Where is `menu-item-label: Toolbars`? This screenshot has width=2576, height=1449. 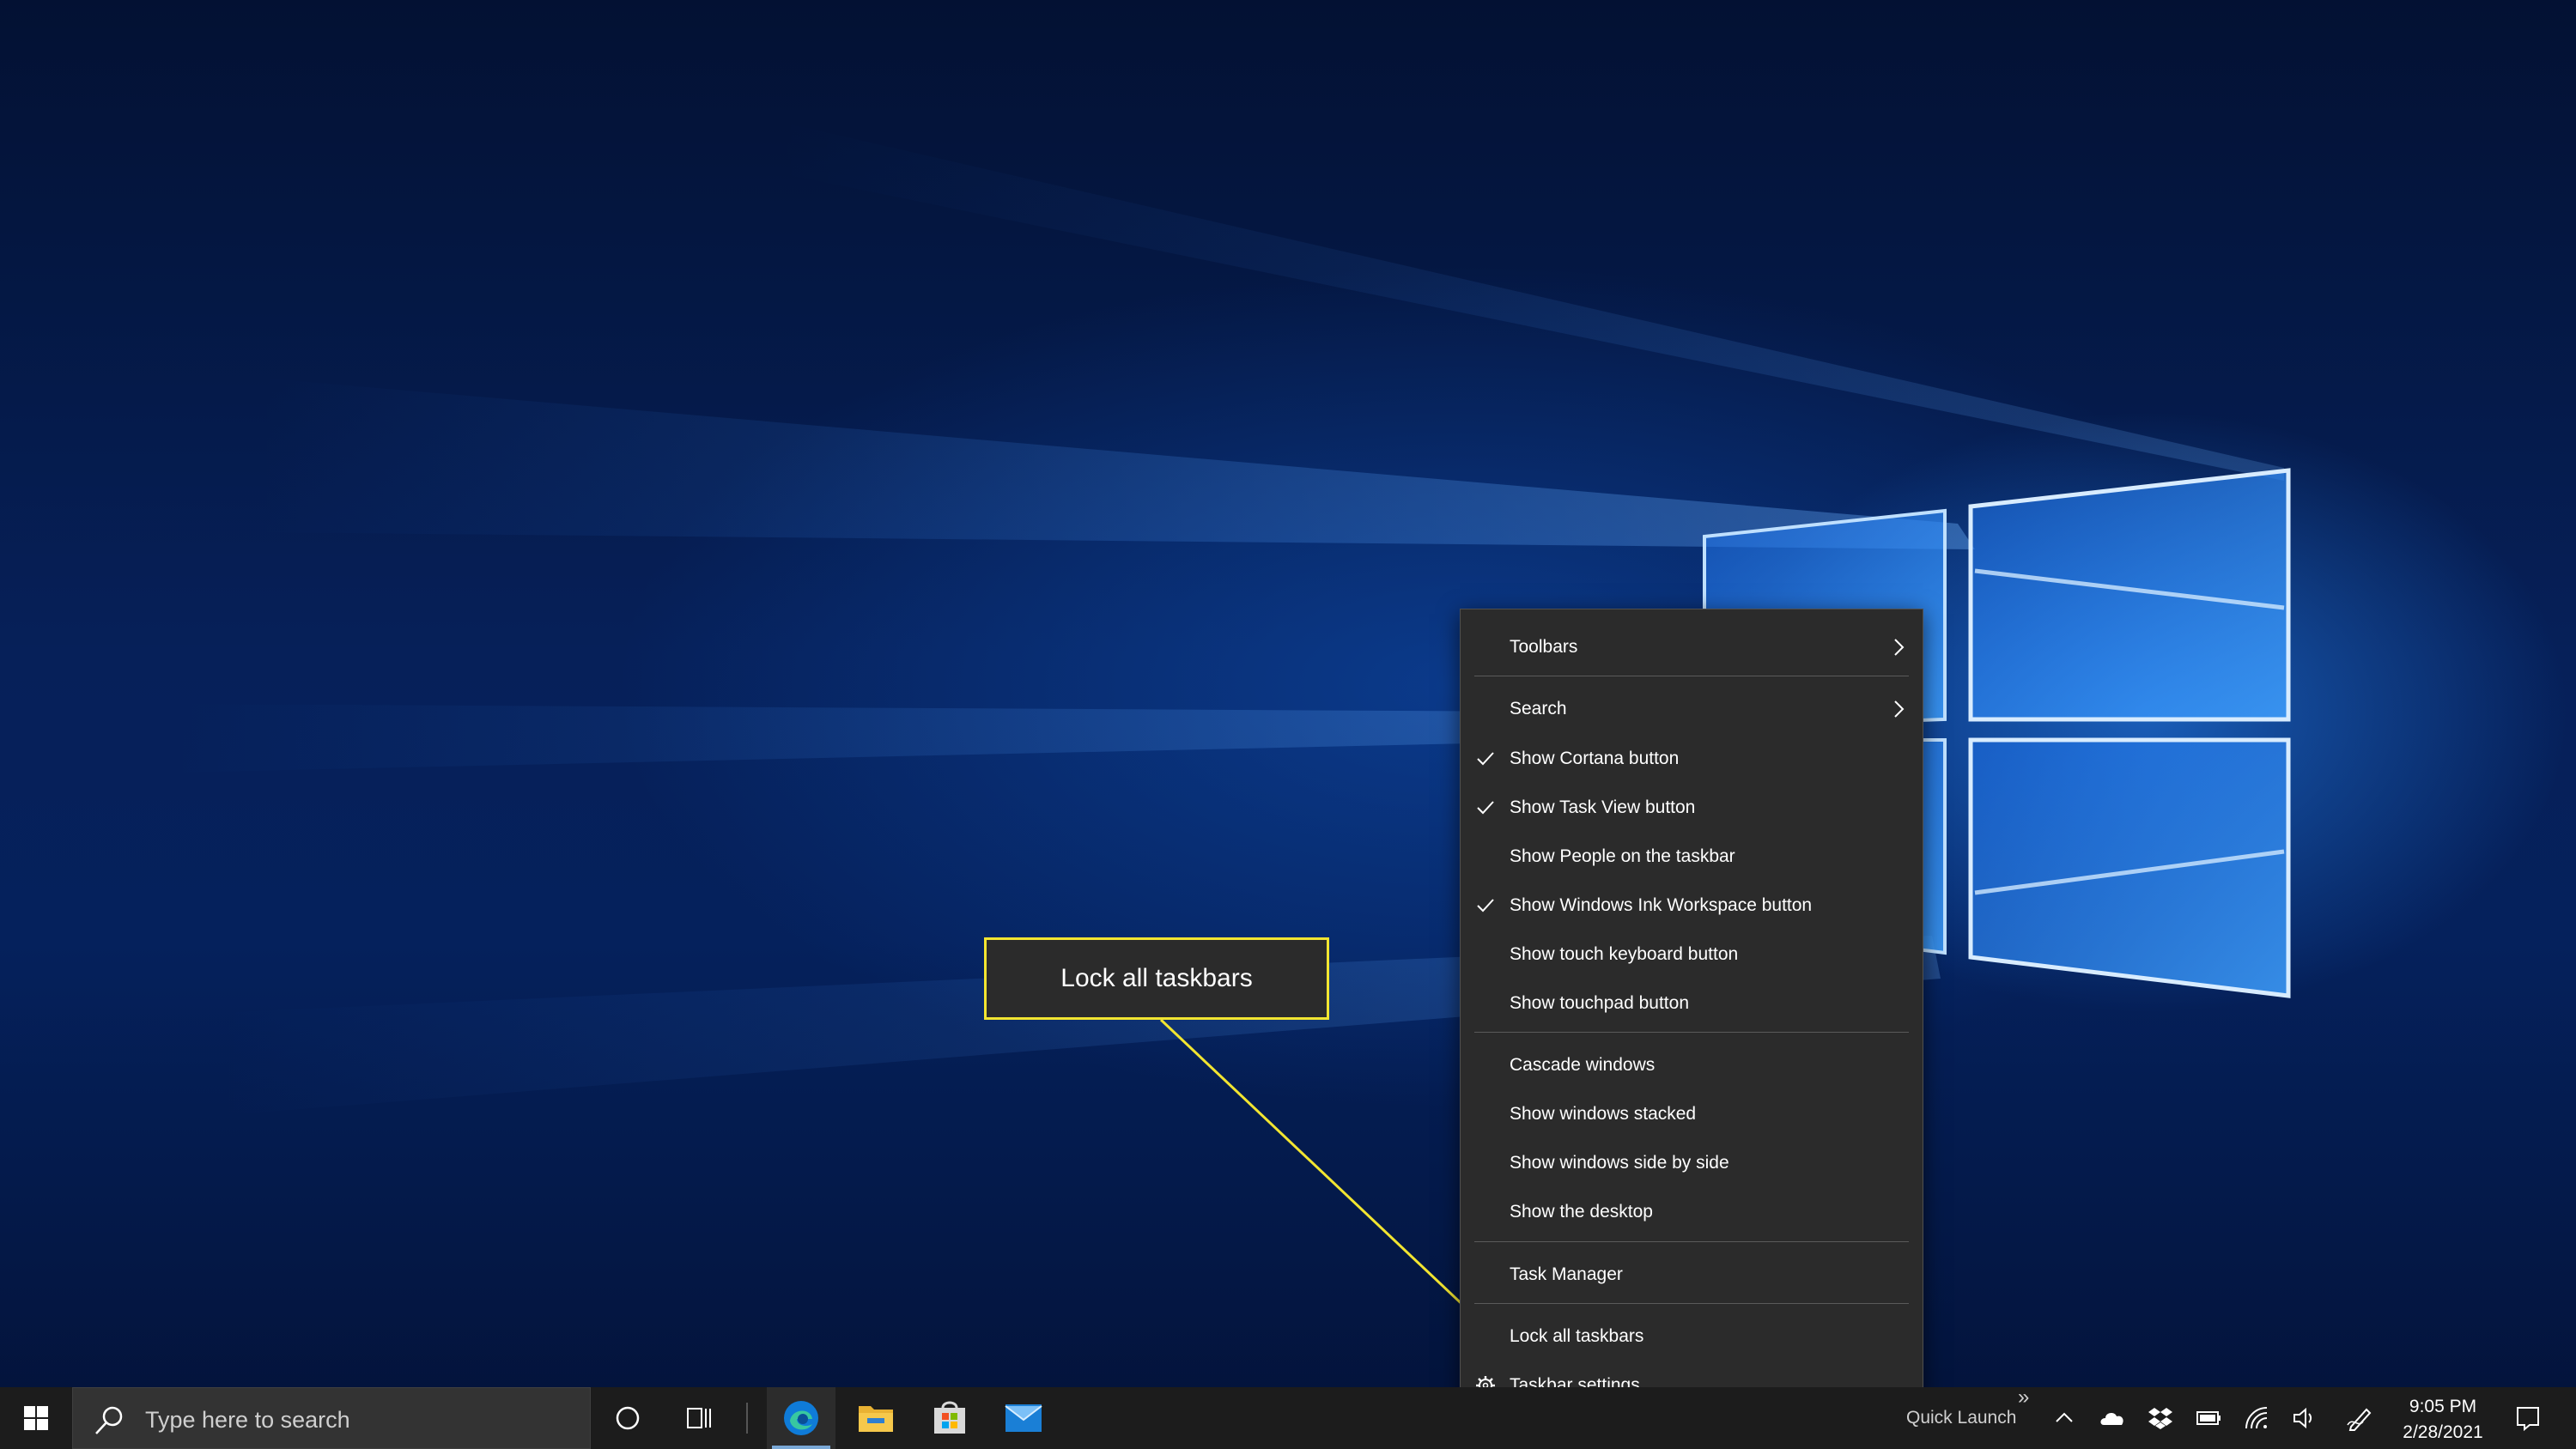
menu-item-label: Toolbars is located at coordinates (1544, 647).